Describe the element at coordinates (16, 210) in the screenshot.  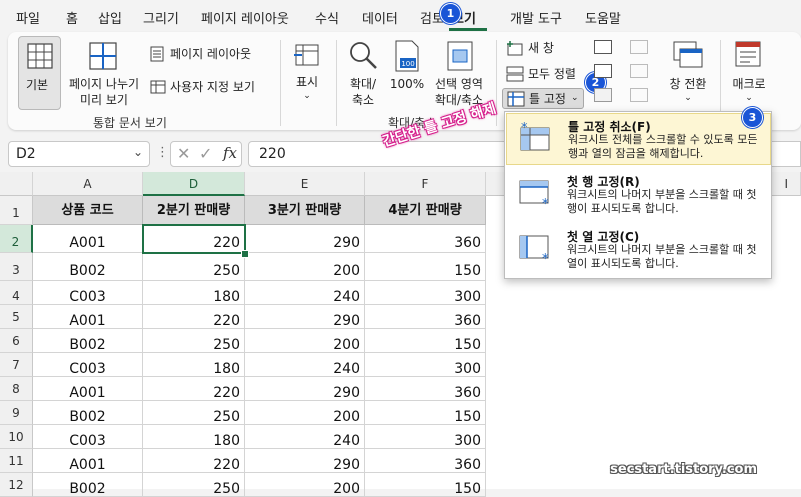
I see `row-header: 1` at that location.